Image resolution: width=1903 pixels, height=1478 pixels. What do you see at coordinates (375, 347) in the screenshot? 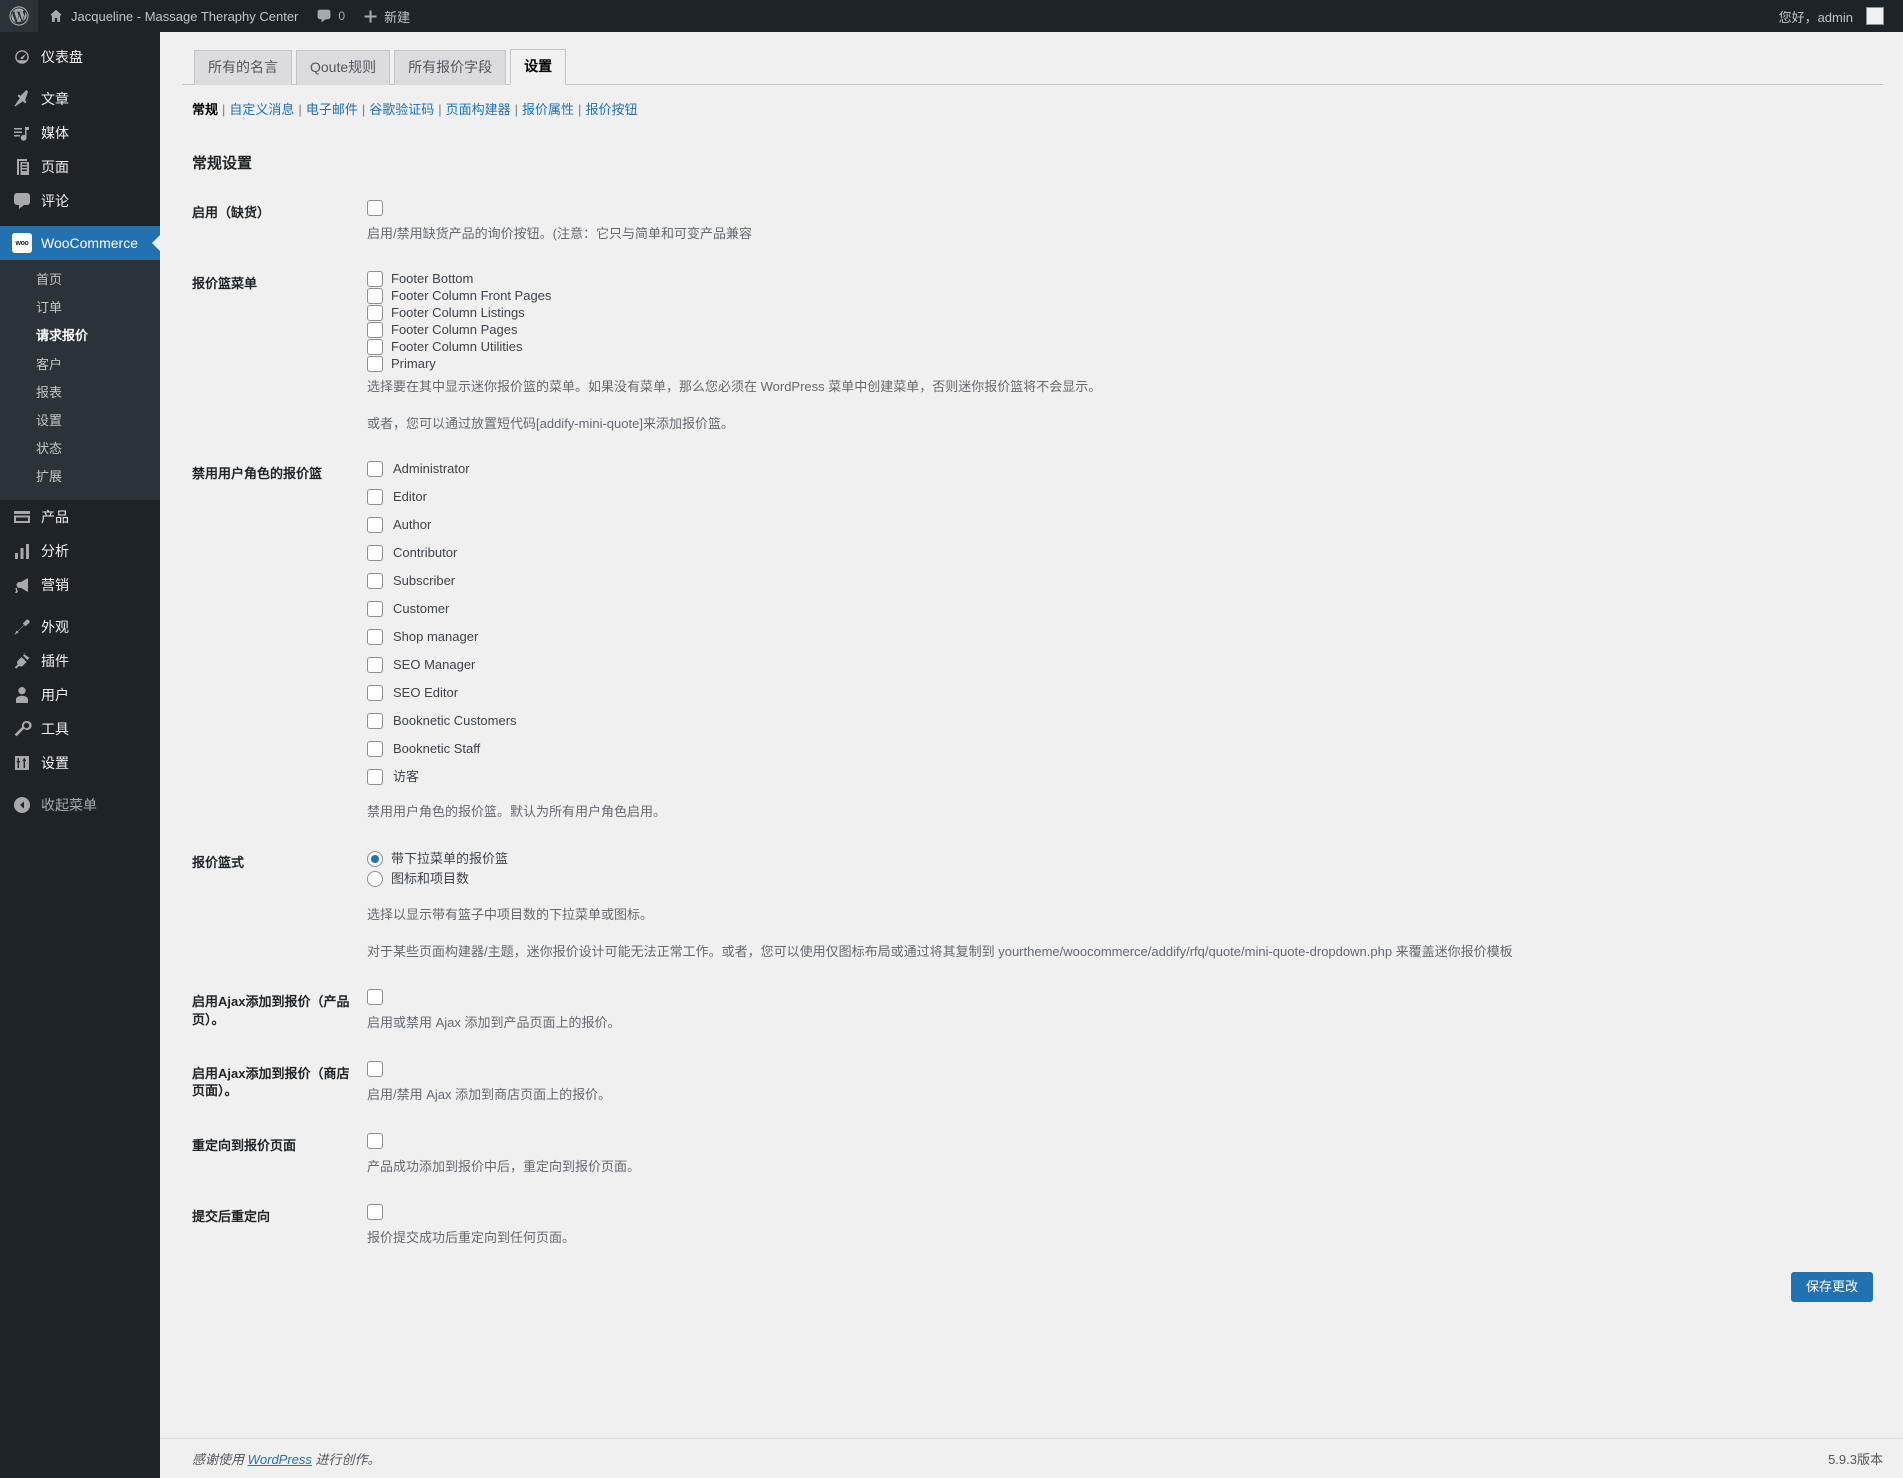
I see `menu-checkbox-footer-column-utilities` at bounding box center [375, 347].